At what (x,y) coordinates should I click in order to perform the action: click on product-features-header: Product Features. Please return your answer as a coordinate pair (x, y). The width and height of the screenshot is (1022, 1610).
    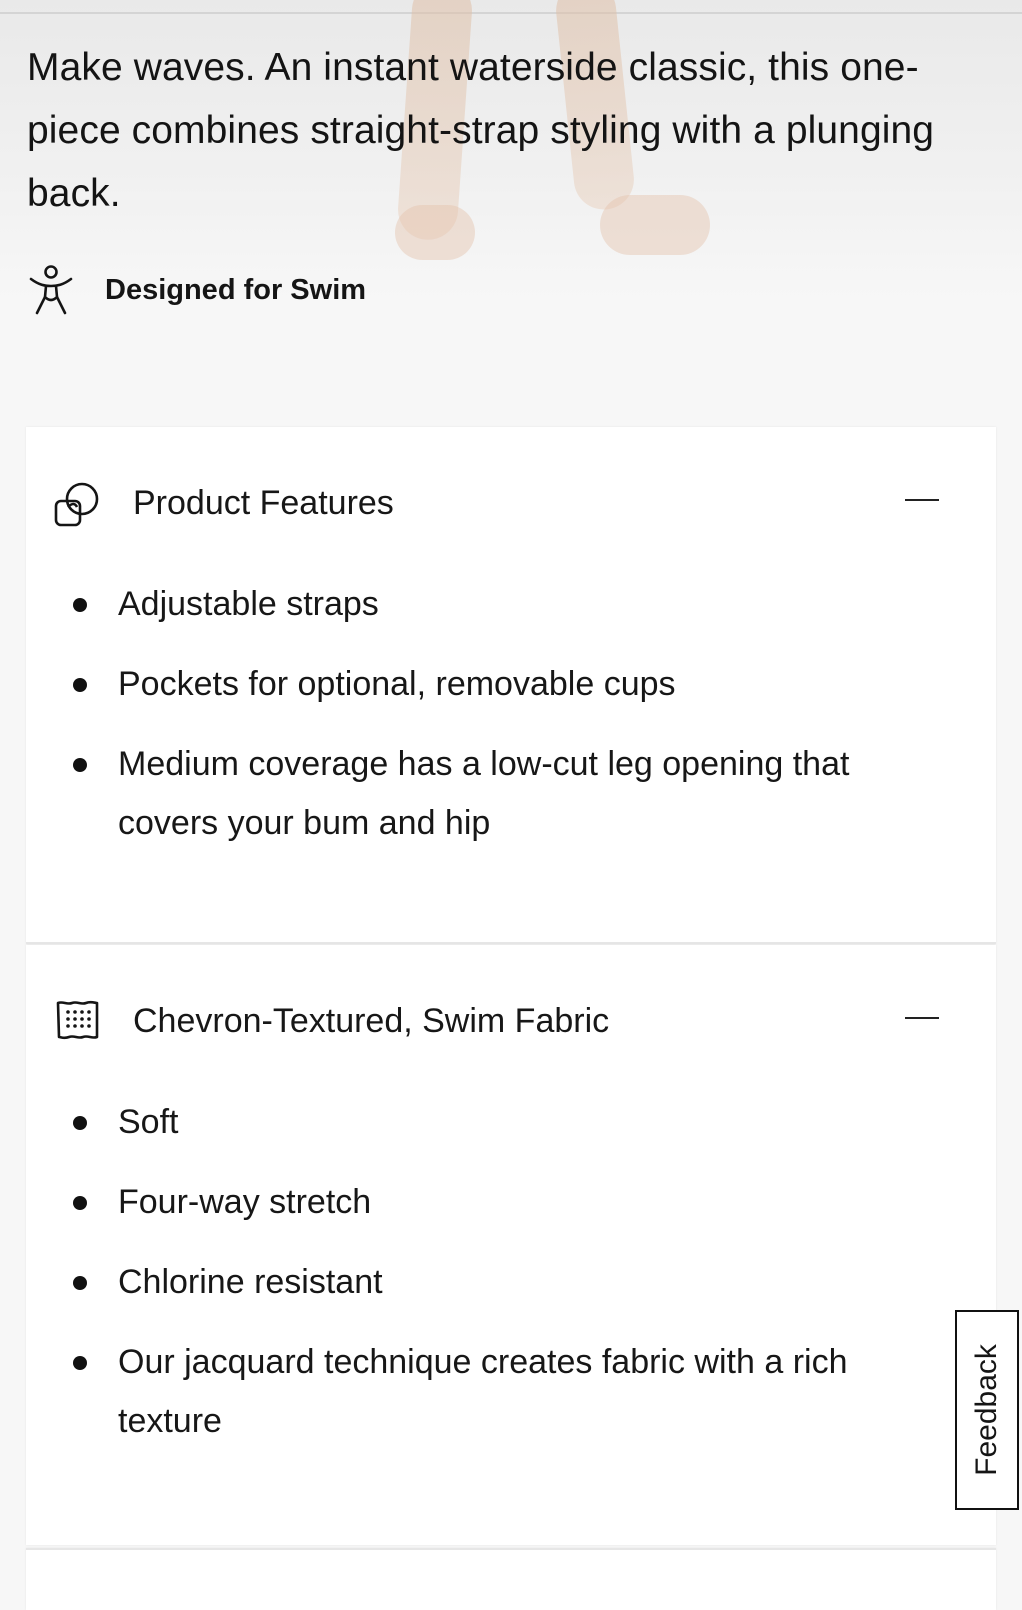
    Looking at the image, I should click on (511, 507).